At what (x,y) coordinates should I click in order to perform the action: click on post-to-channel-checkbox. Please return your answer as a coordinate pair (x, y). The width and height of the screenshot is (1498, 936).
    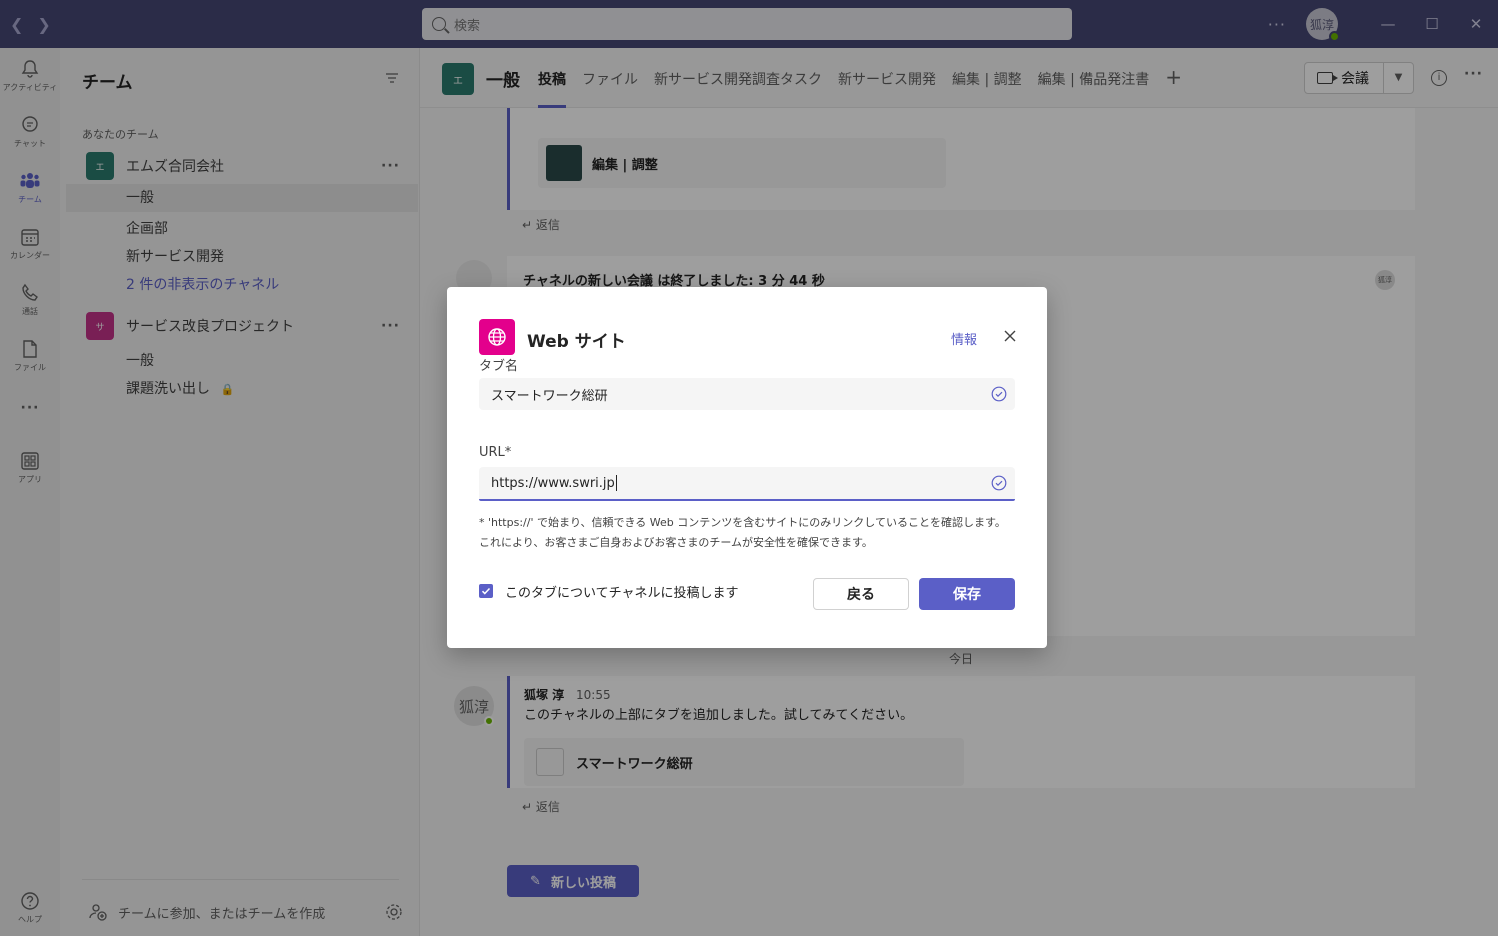
    Looking at the image, I should click on (486, 591).